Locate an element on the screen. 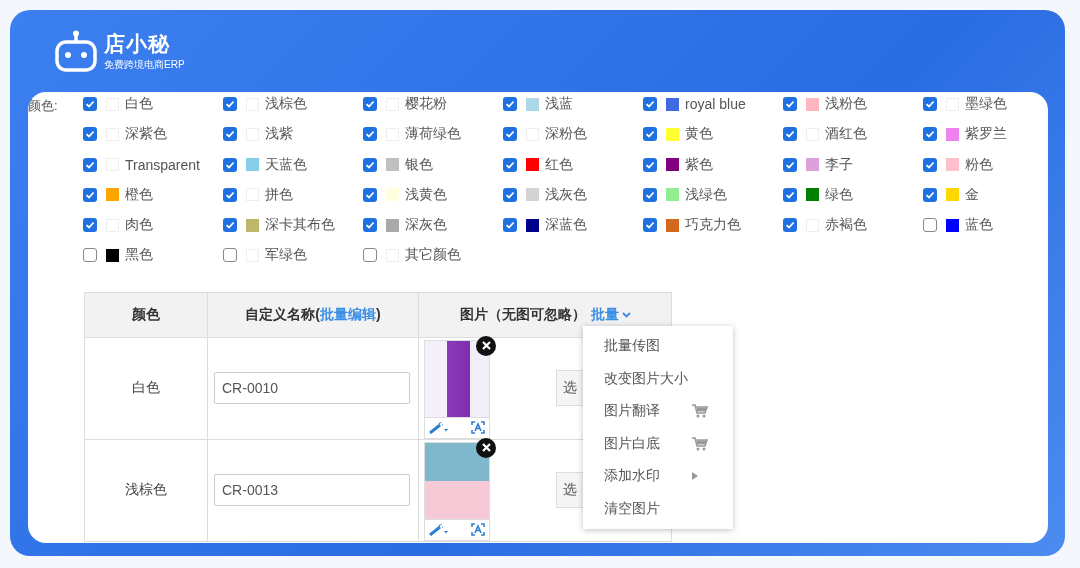  color-option-label: 浅蓝 is located at coordinates (559, 104).